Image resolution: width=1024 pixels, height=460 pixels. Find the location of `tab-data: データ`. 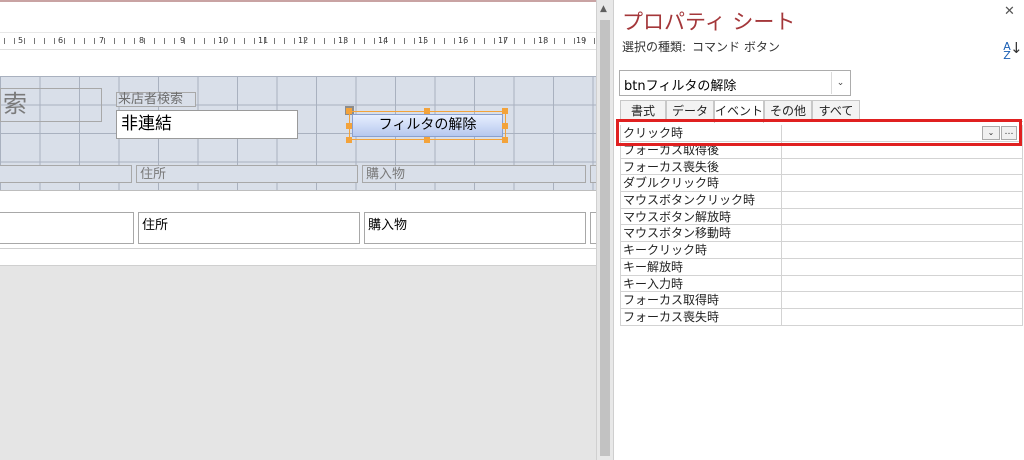

tab-data: データ is located at coordinates (690, 111).